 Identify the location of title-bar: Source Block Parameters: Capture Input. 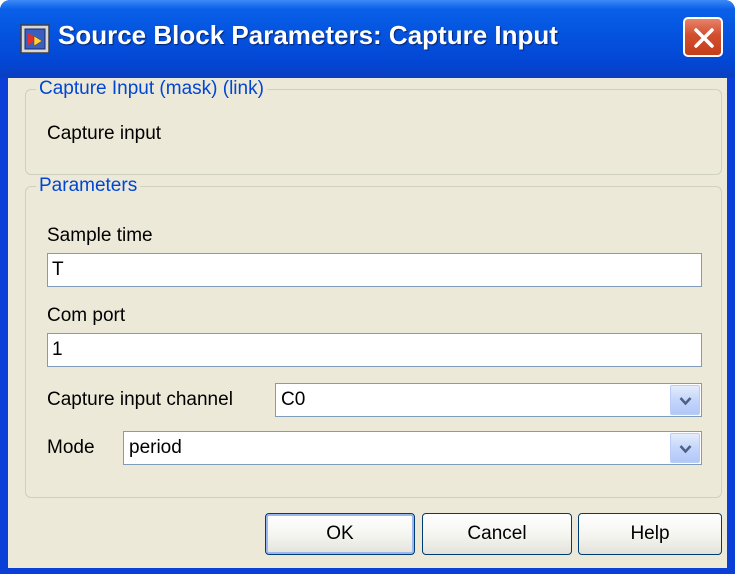
(367, 39).